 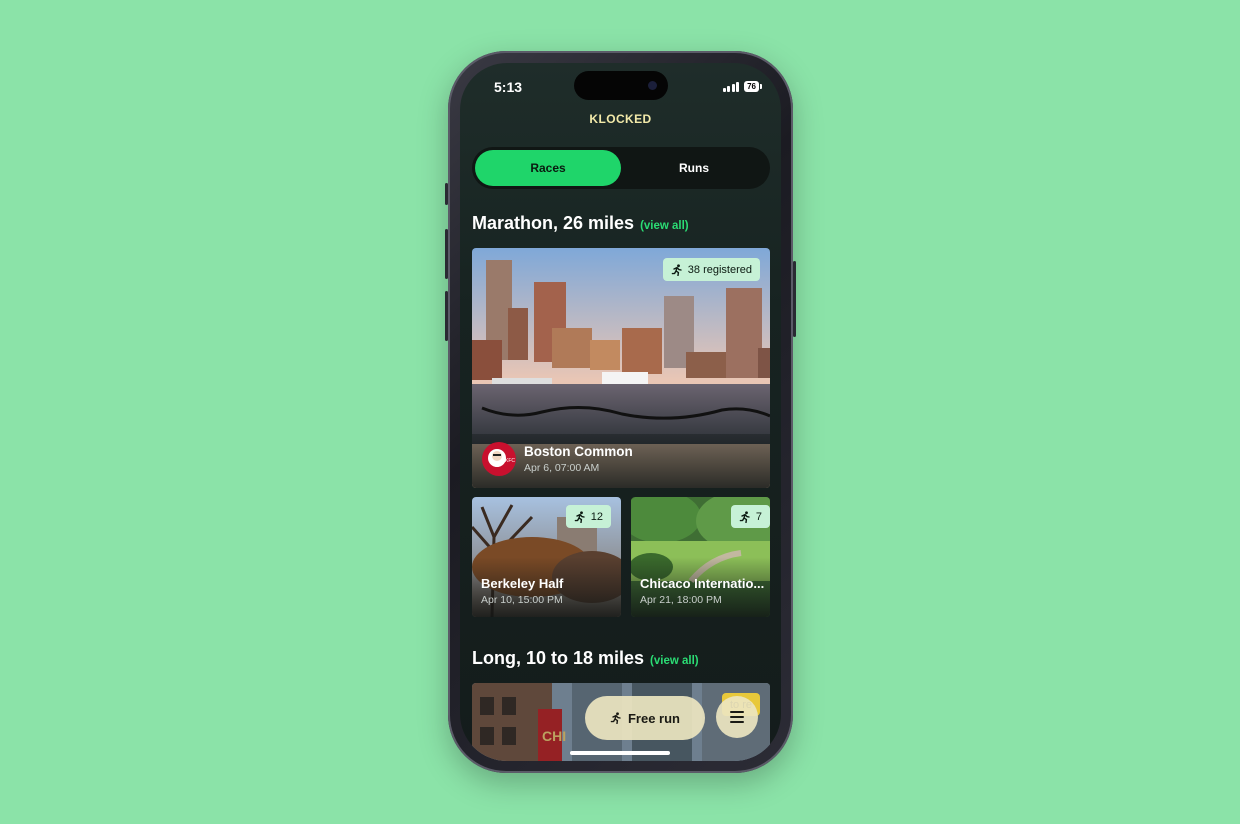 What do you see at coordinates (737, 717) in the screenshot?
I see `menu-button` at bounding box center [737, 717].